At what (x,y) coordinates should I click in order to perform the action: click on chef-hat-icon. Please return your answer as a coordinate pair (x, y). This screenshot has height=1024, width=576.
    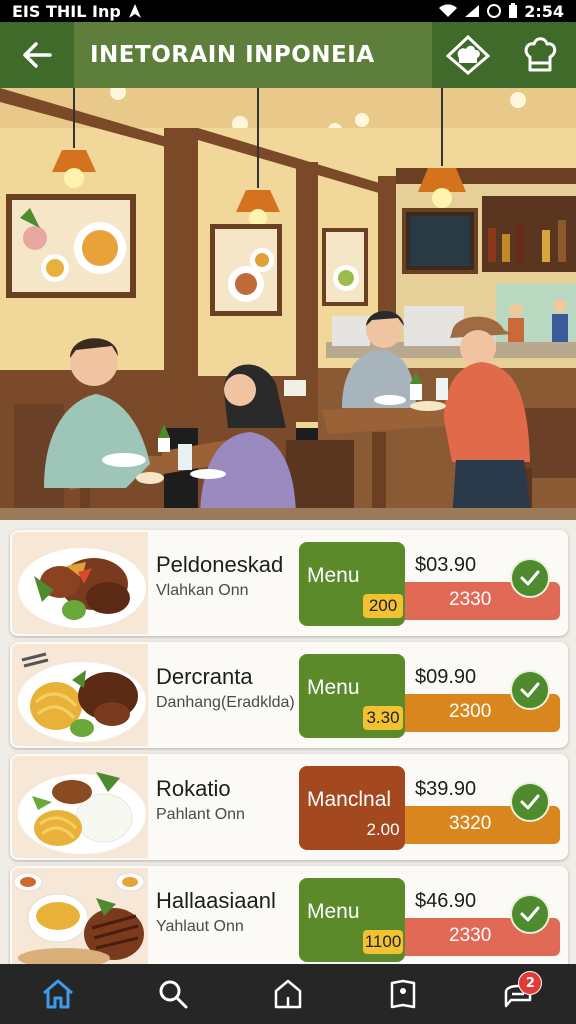
    Looking at the image, I should click on (540, 54).